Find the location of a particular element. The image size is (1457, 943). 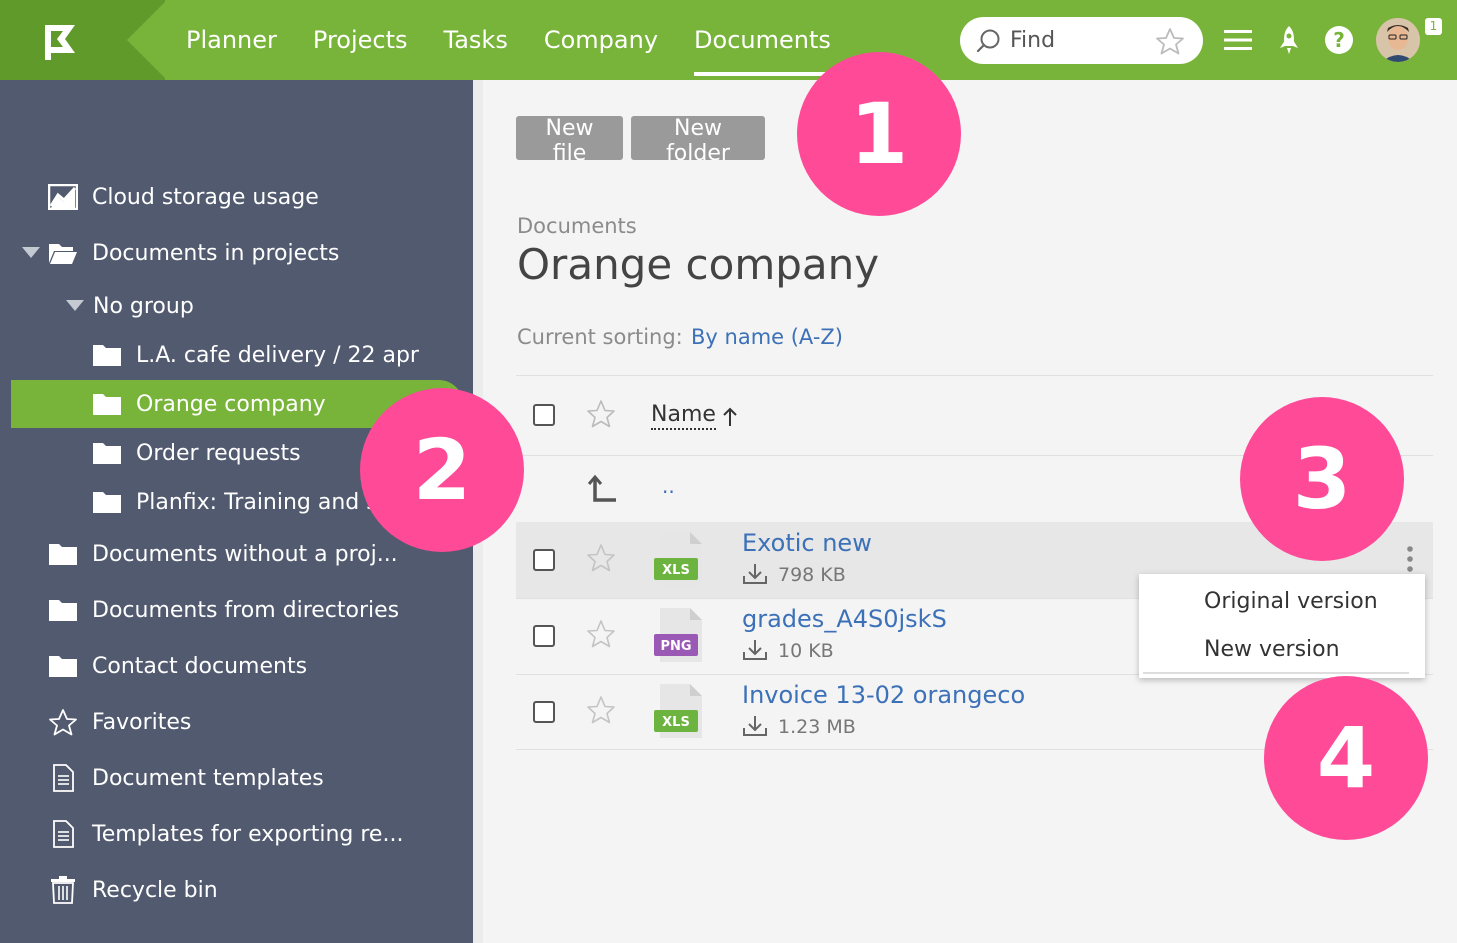

sidebar-item-label: Document templates is located at coordinates (208, 778).